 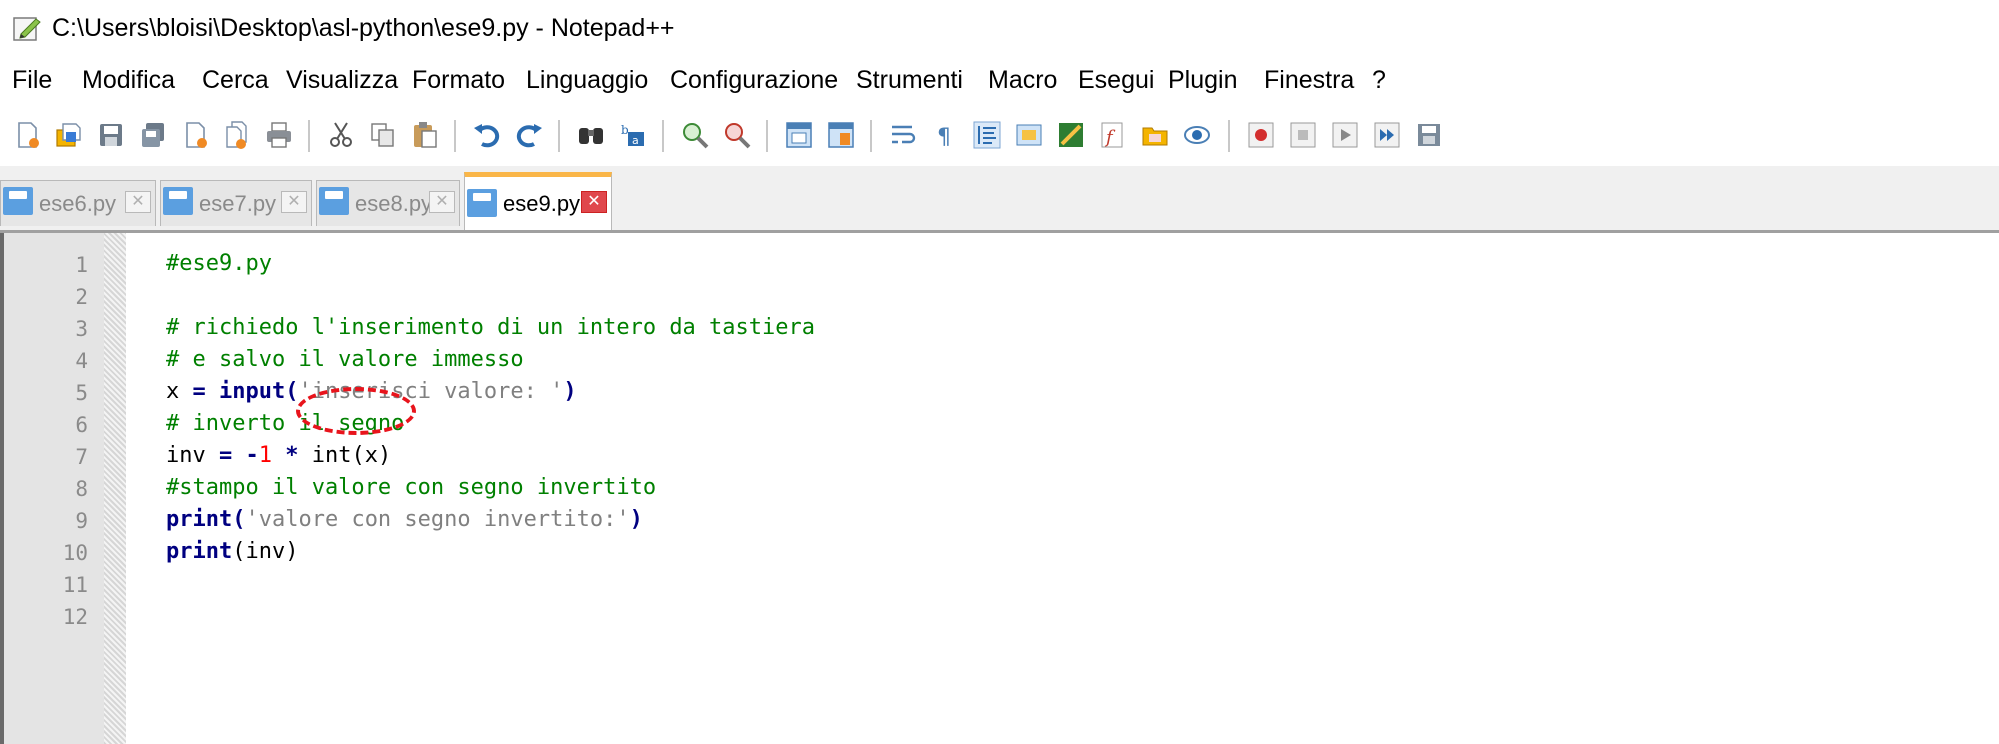 I want to click on line-number: 9, so click(x=81, y=521).